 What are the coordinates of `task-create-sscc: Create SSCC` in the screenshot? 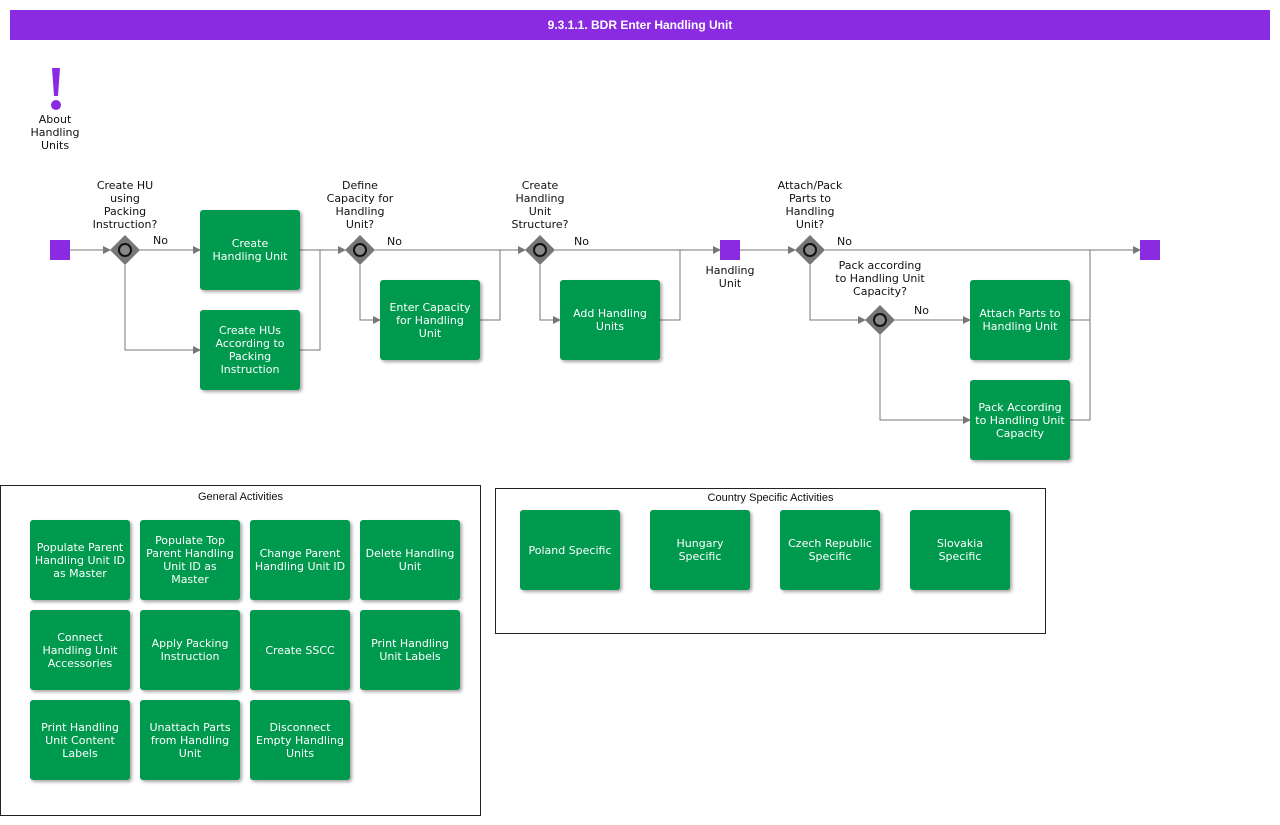 It's located at (300, 650).